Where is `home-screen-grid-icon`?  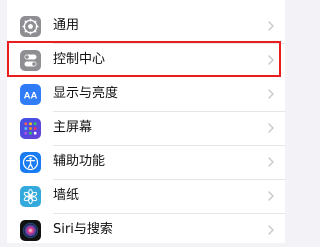
home-screen-grid-icon is located at coordinates (30, 128).